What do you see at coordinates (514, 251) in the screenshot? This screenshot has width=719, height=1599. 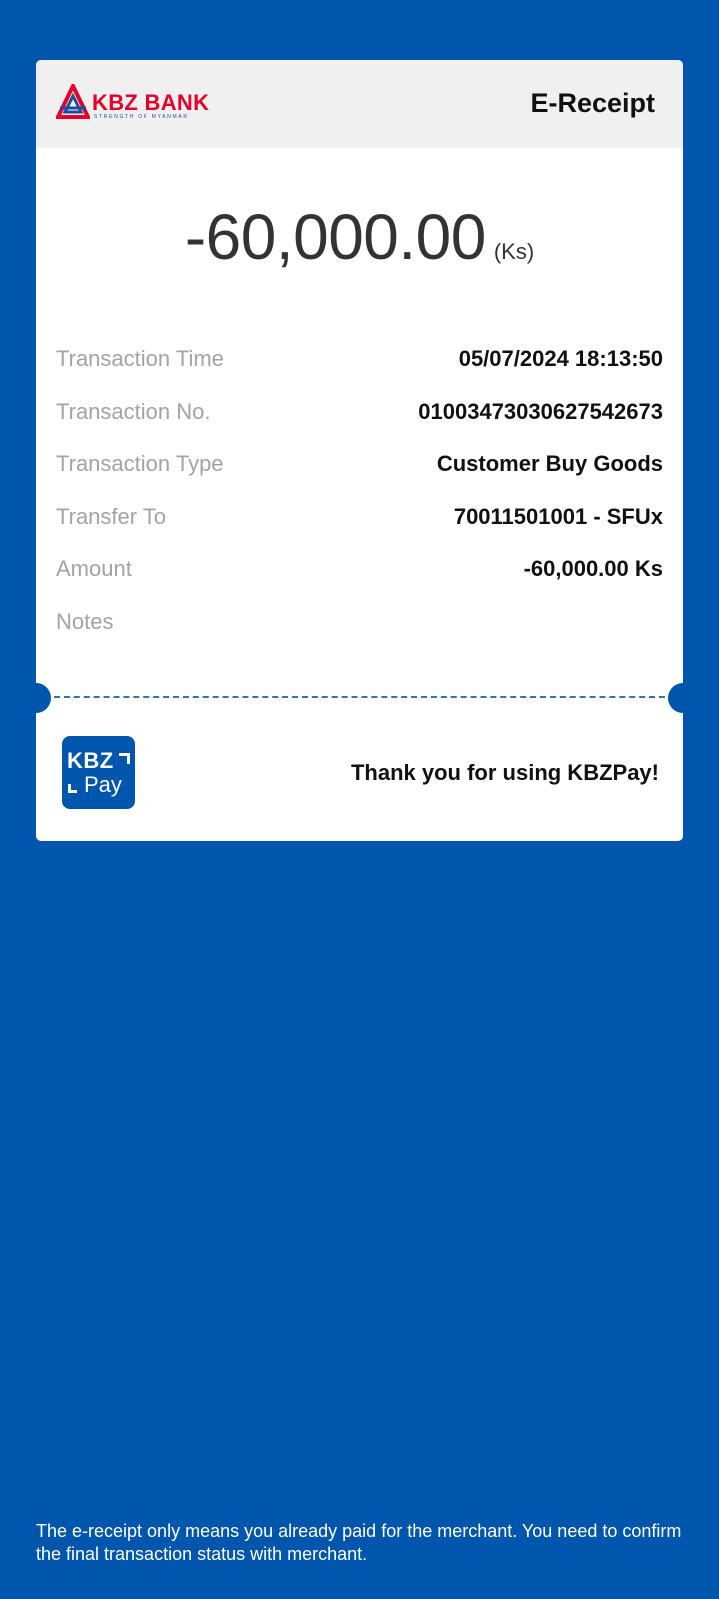 I see `amount-unit: (Ks)` at bounding box center [514, 251].